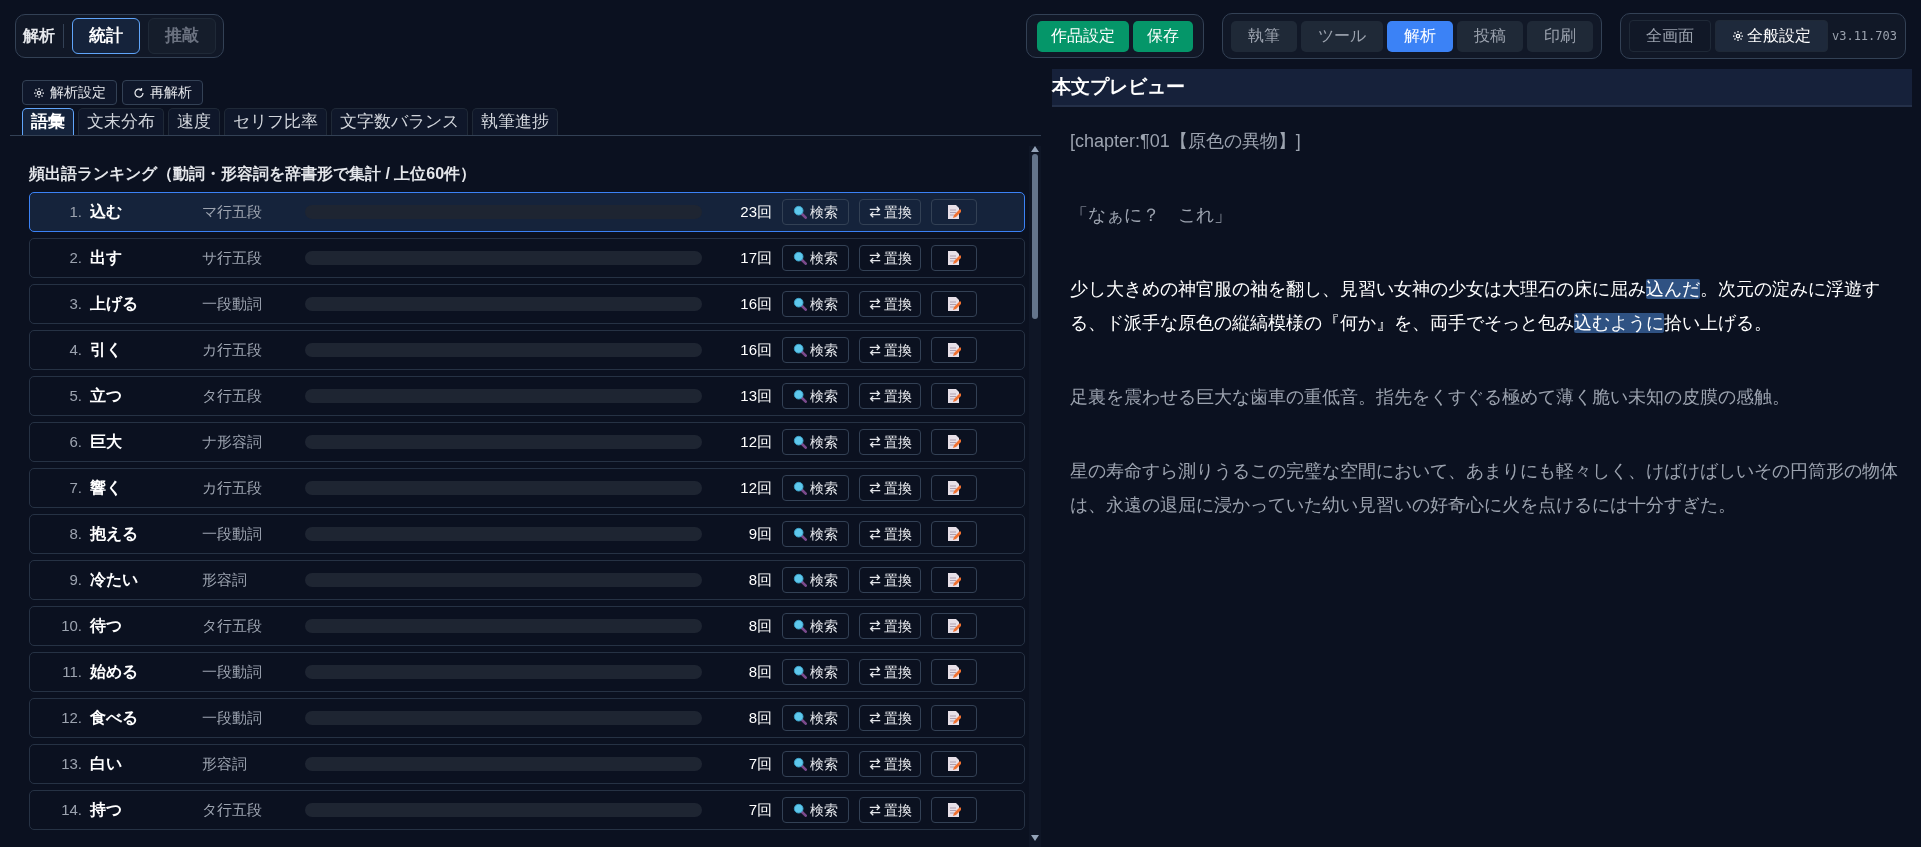 The height and width of the screenshot is (847, 1921). Describe the element at coordinates (121, 121) in the screenshot. I see `analysis-tab: 文末分布` at that location.